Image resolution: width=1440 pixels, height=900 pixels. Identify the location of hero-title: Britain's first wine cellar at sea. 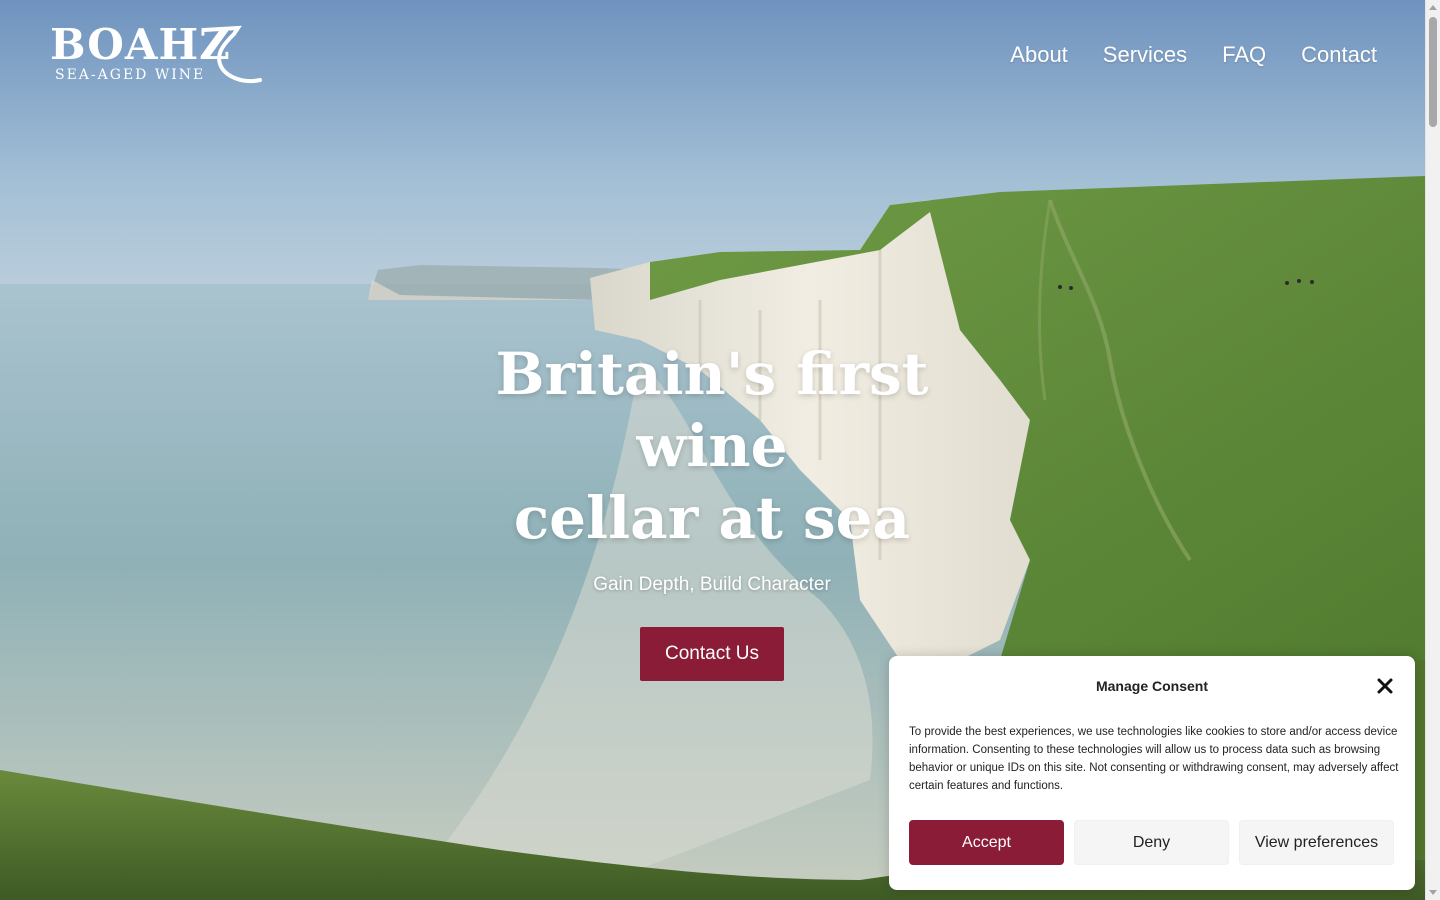
(712, 446).